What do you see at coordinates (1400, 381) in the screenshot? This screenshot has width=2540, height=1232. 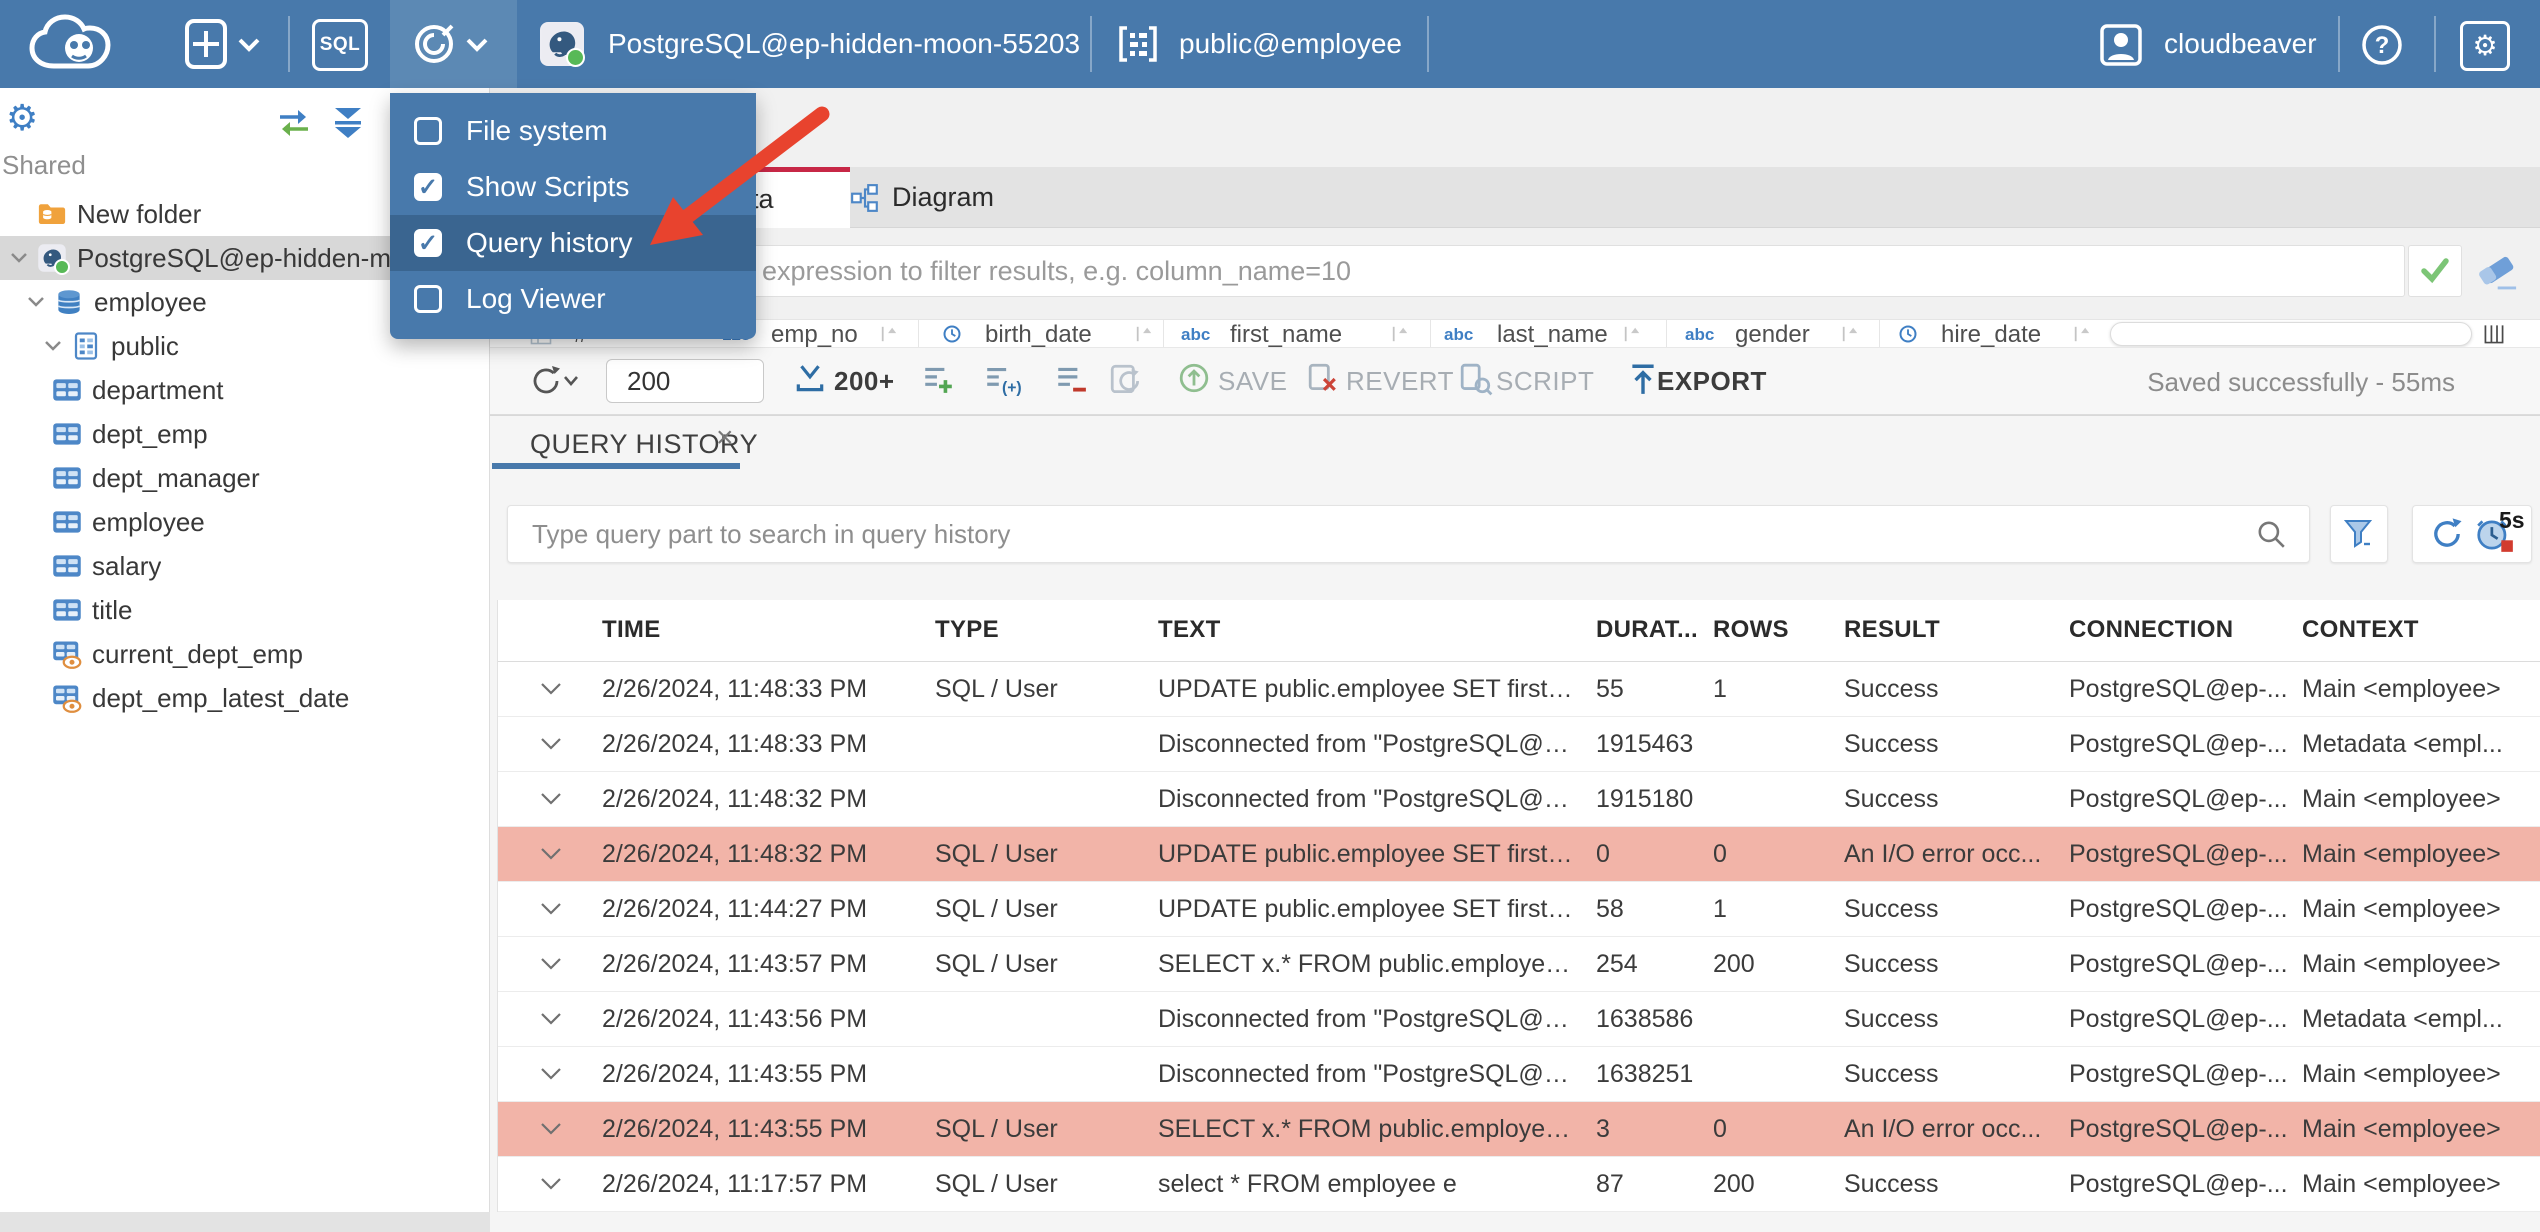 I see `revert-button: REVERT` at bounding box center [1400, 381].